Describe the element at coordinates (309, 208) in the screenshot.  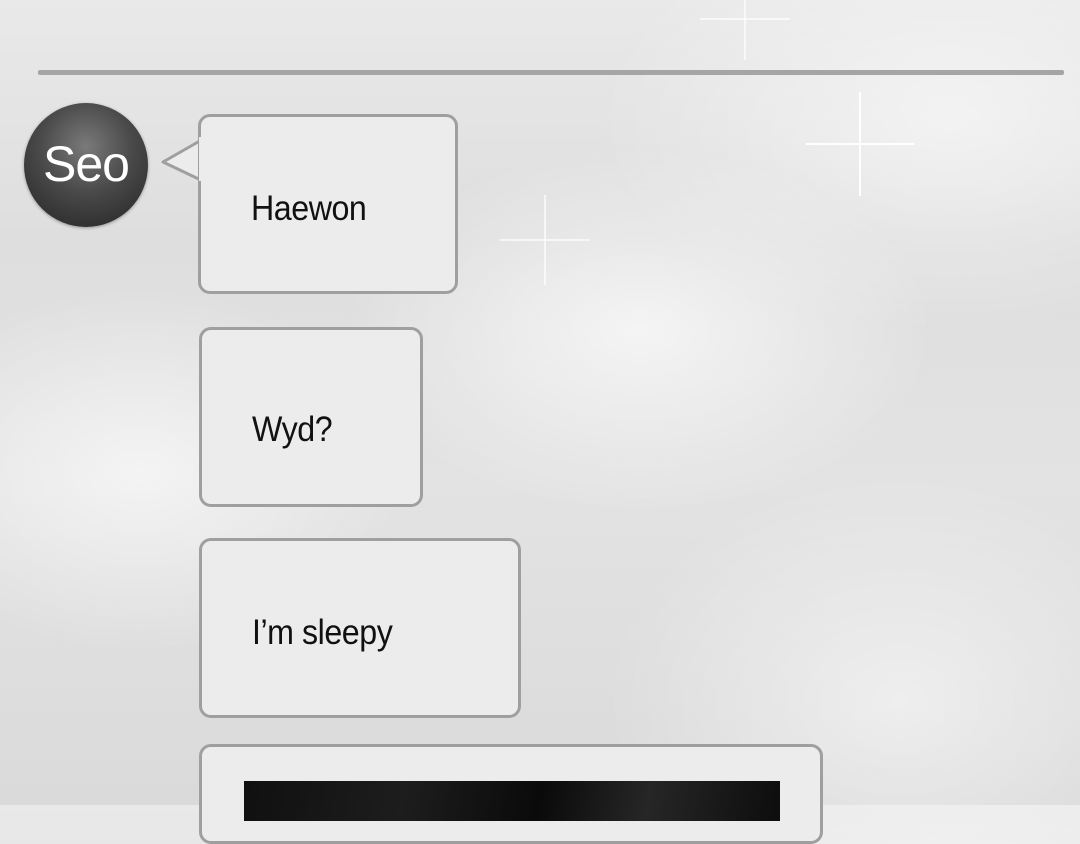
I see `message-text: Haewon` at that location.